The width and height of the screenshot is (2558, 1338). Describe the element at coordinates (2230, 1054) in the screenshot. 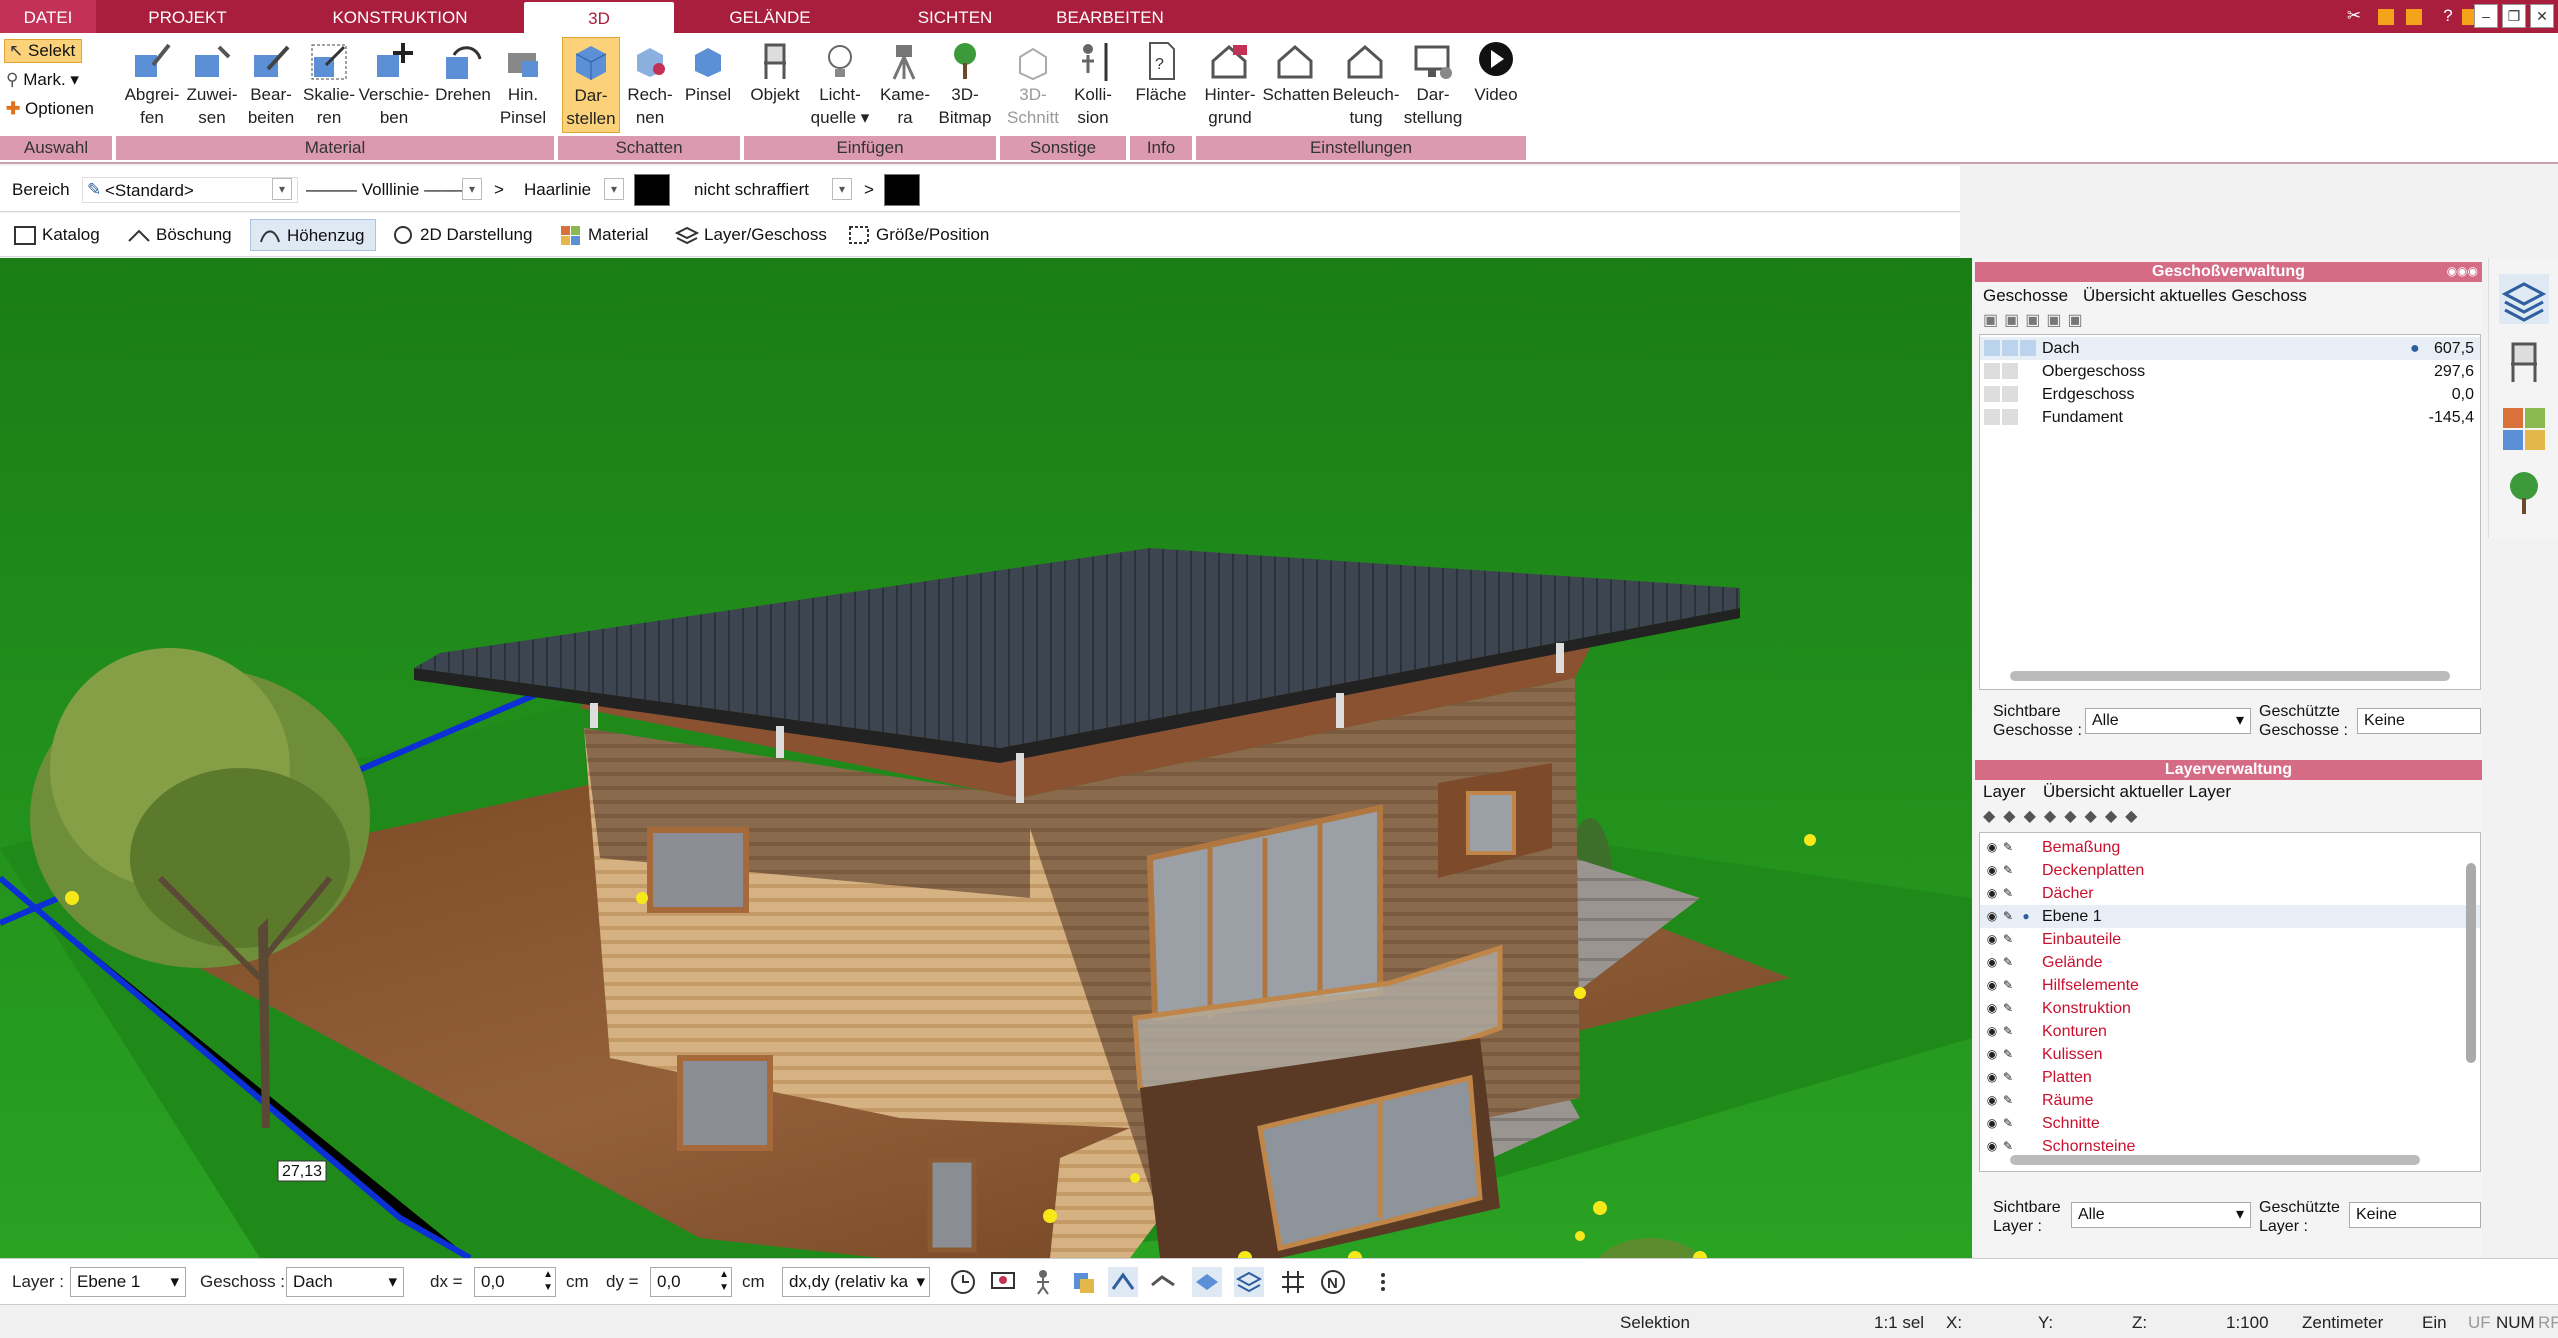

I see `layer-row: ◉ ✎ Kulissen` at that location.